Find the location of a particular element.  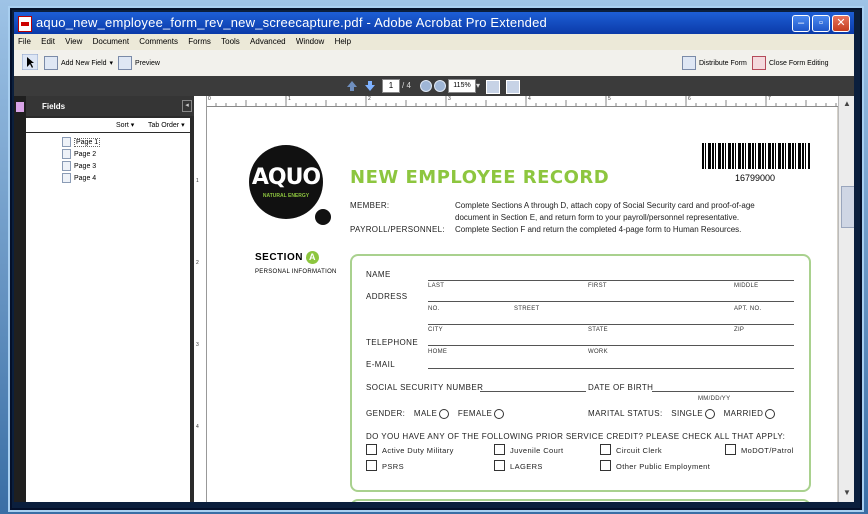

gender-label: GENDER: is located at coordinates (386, 414).